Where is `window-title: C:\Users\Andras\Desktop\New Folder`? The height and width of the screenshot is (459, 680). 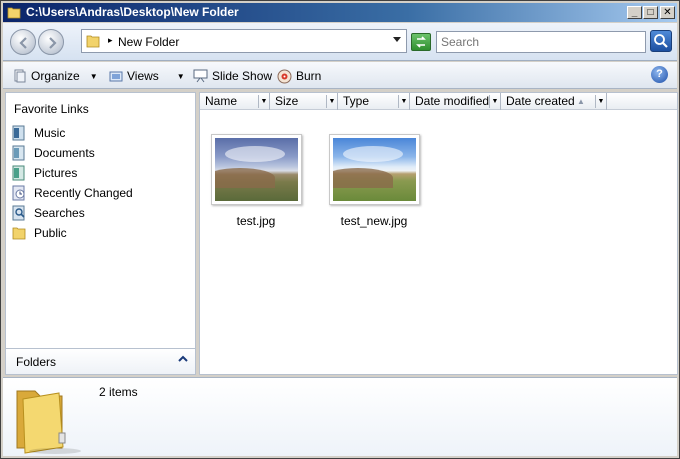 window-title: C:\Users\Andras\Desktop\New Folder is located at coordinates (132, 12).